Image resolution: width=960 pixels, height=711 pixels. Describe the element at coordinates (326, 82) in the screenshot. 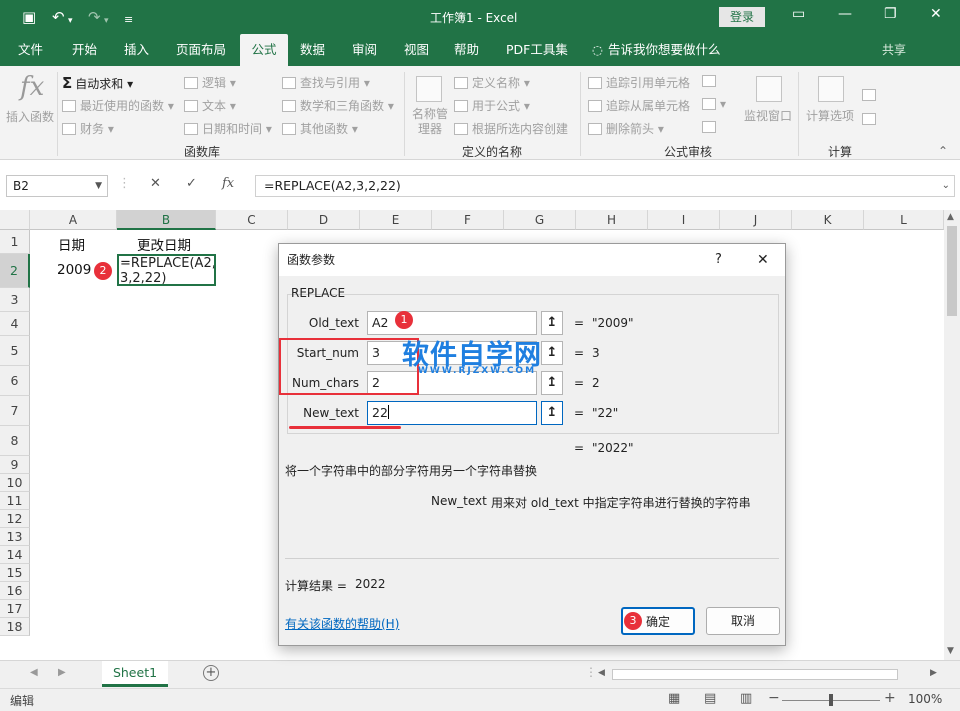

I see `lookup-button: 查找与引用 ▾` at that location.